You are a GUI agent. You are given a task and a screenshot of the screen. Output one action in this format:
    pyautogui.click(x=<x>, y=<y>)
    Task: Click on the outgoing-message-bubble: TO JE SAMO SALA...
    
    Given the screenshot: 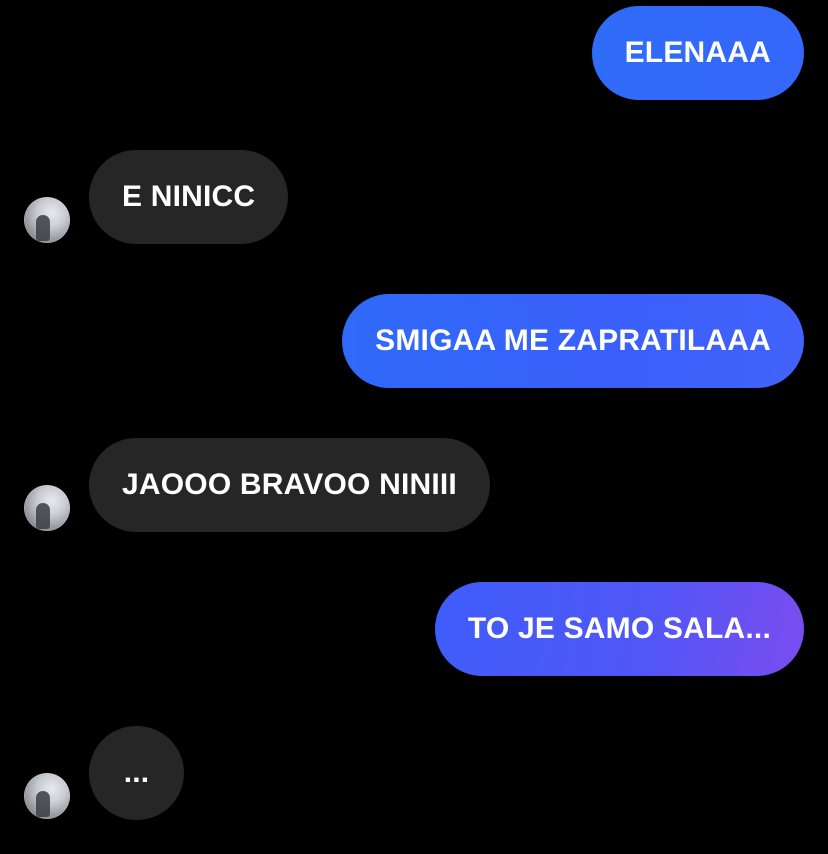 What is the action you would take?
    pyautogui.click(x=619, y=629)
    